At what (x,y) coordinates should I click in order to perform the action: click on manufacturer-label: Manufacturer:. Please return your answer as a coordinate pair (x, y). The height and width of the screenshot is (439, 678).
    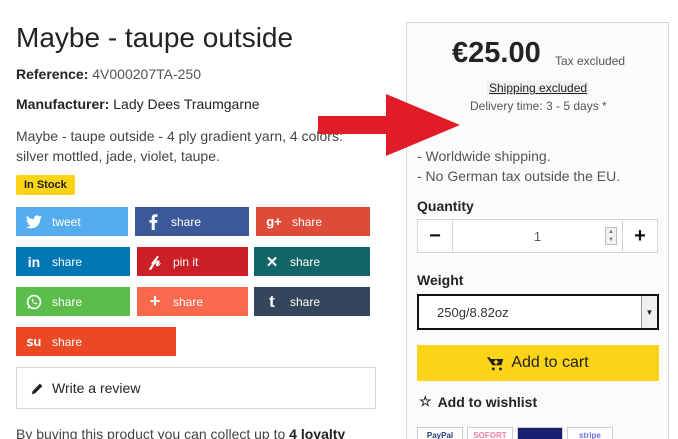
    Looking at the image, I should click on (63, 104).